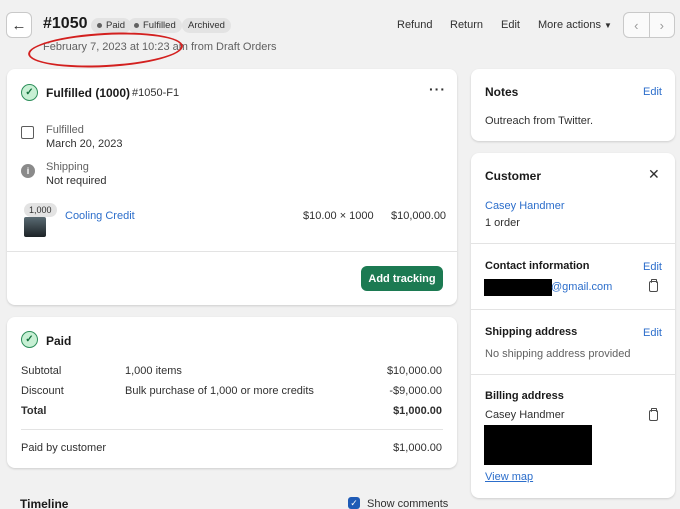 This screenshot has height=509, width=680. I want to click on billing-address-title: Billing address, so click(524, 396).